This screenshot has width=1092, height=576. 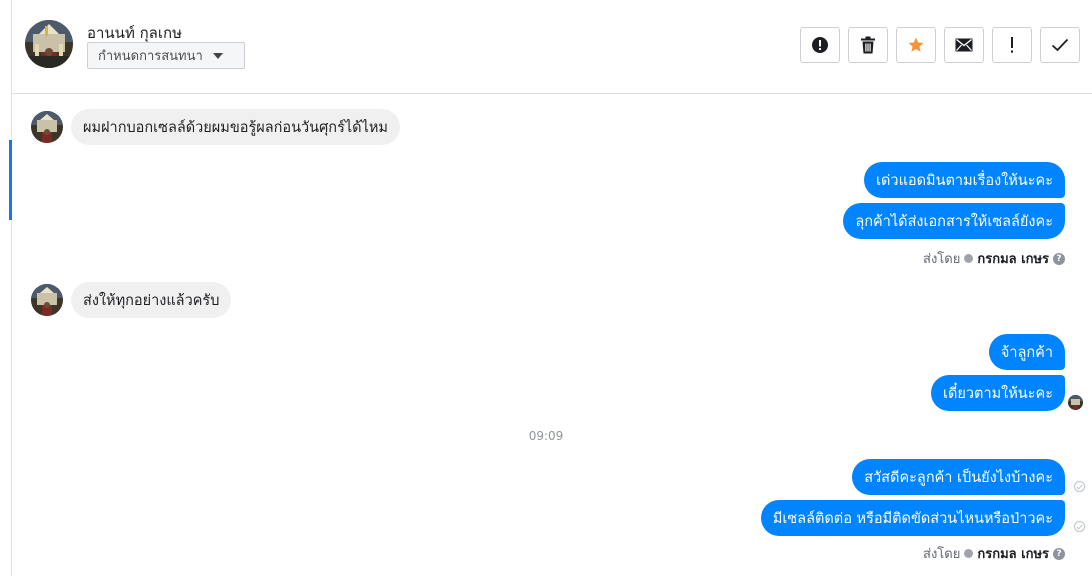 I want to click on star-icon, so click(x=916, y=44).